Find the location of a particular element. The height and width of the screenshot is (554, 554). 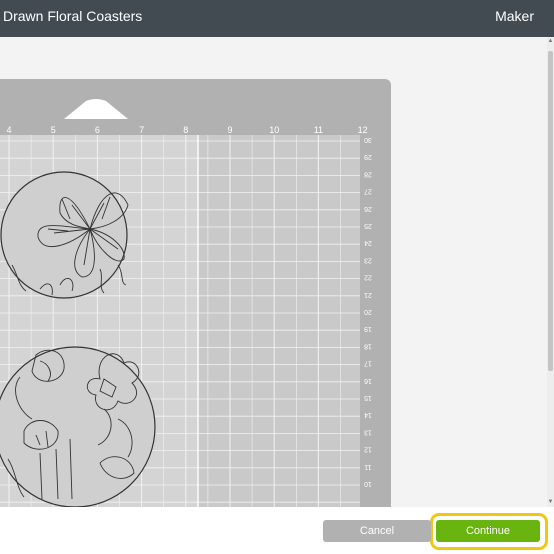

side-ruler-label: 21 is located at coordinates (368, 294).